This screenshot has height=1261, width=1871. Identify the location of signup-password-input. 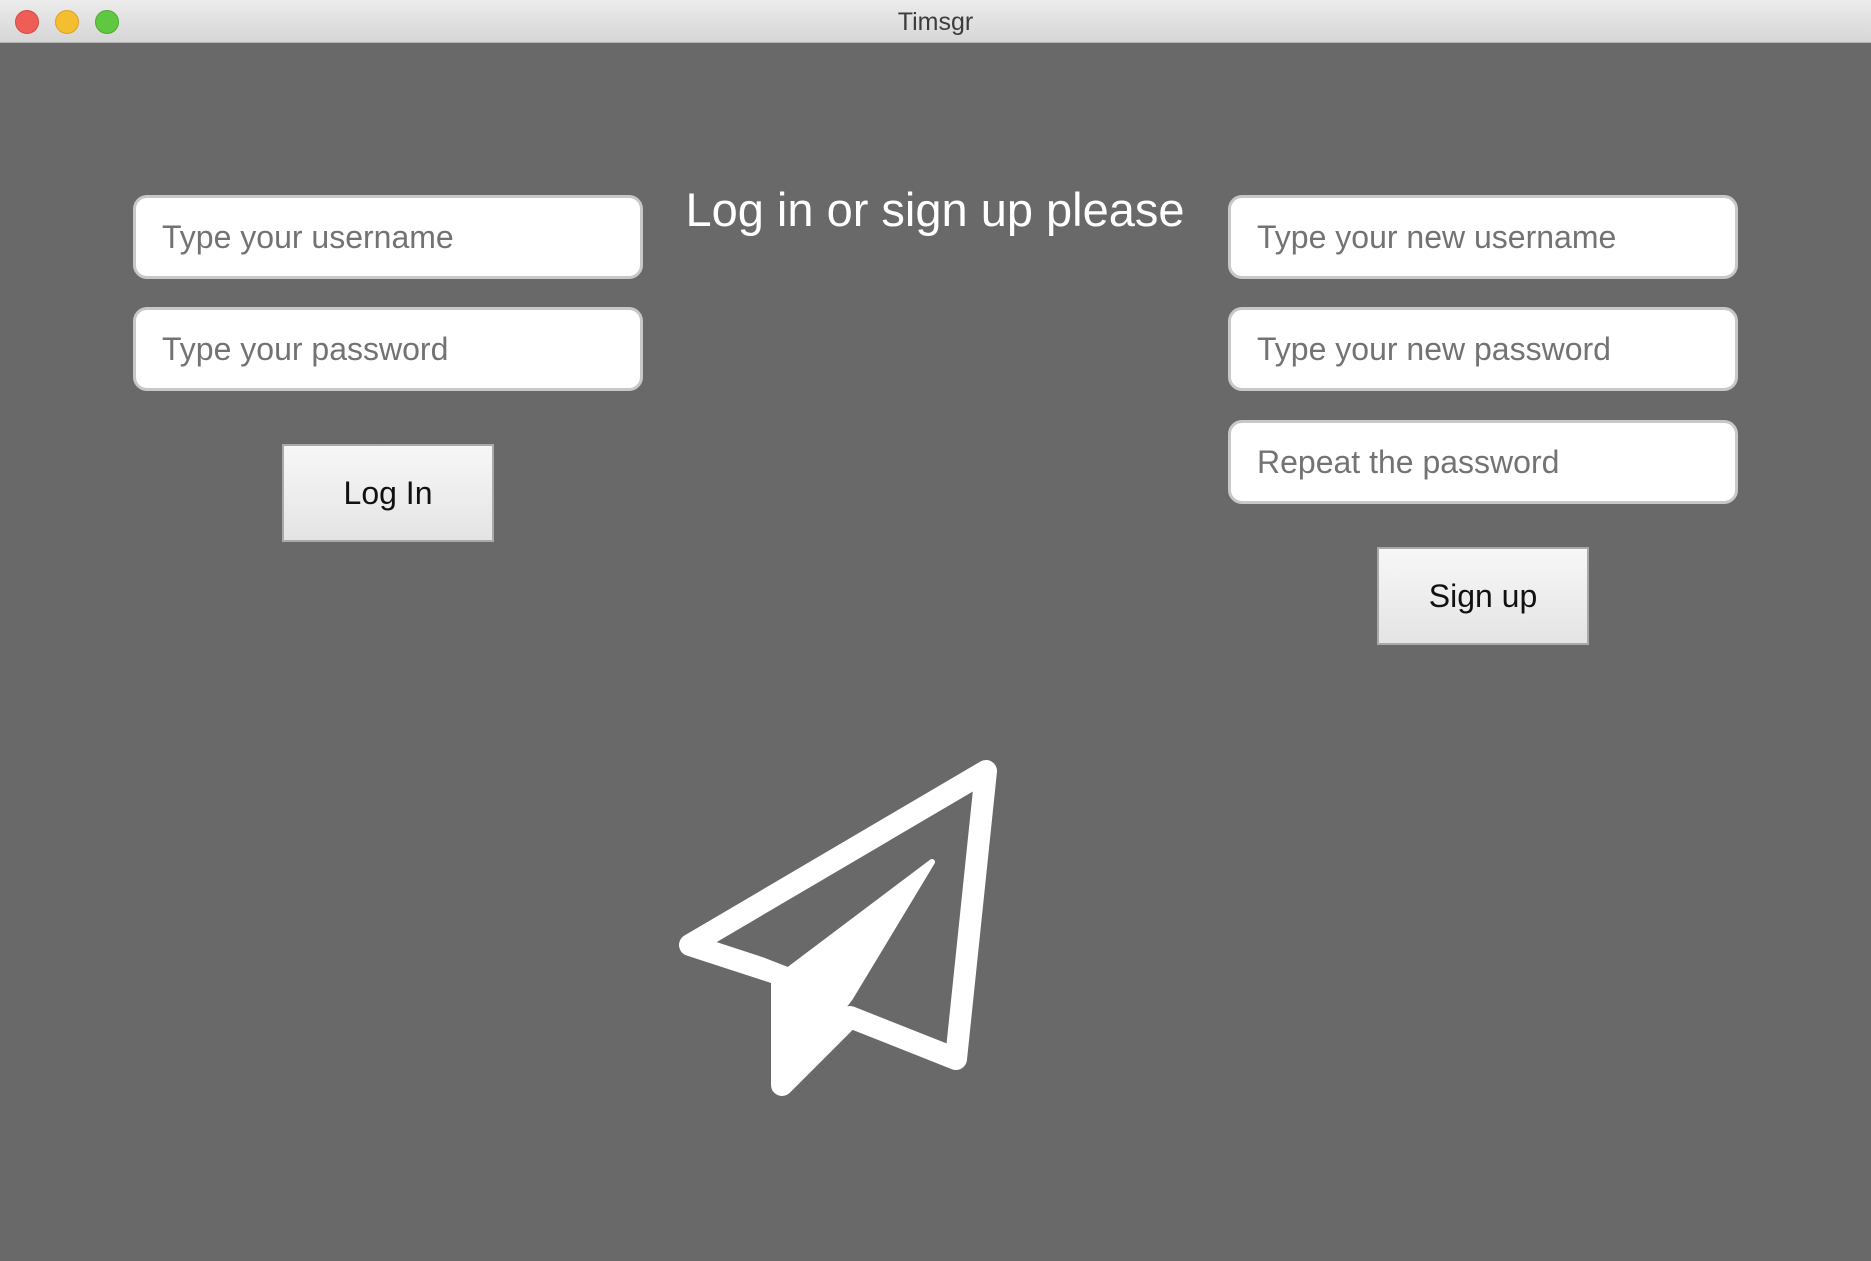
(1483, 349).